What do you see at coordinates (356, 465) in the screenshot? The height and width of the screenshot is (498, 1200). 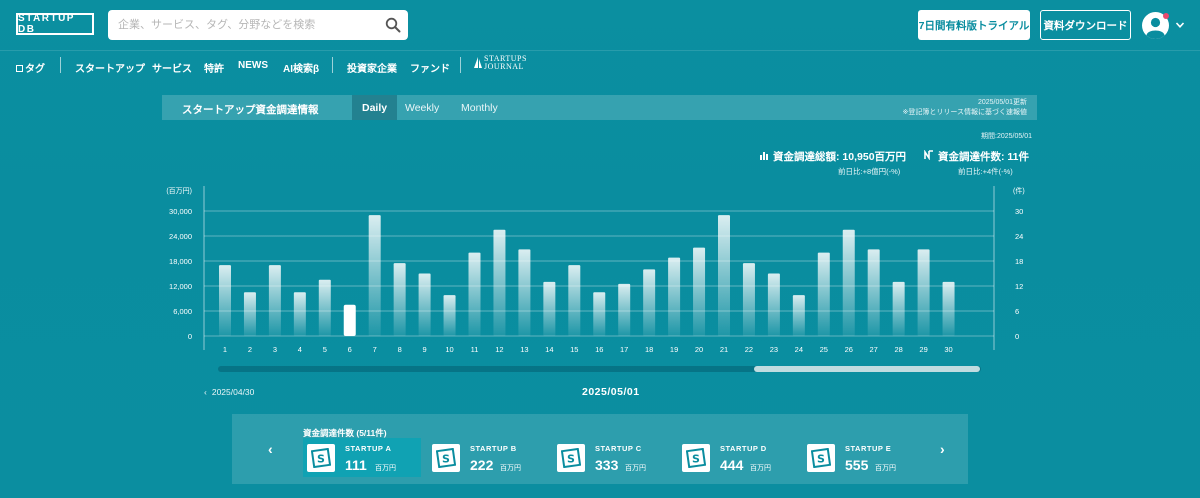 I see `startup-amount: 111` at bounding box center [356, 465].